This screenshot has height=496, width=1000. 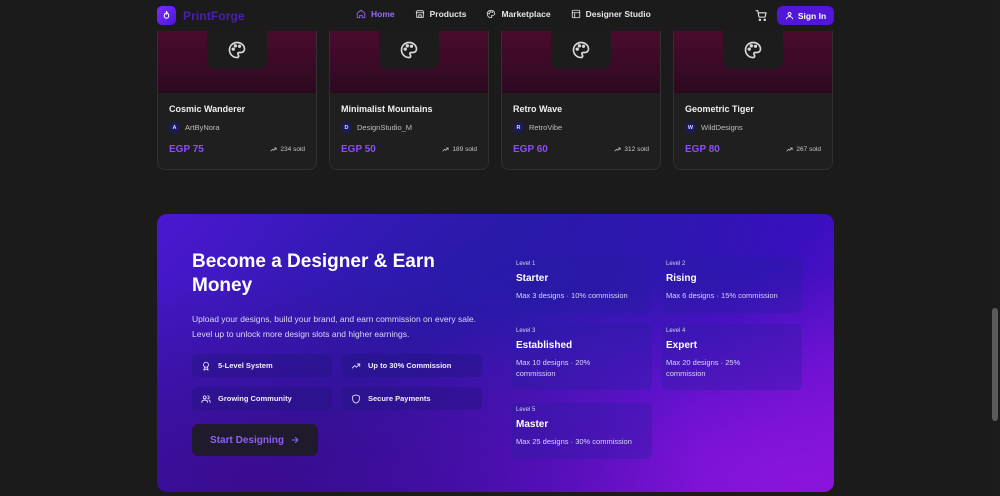 What do you see at coordinates (207, 109) in the screenshot?
I see `product-title: Cosmic Wanderer` at bounding box center [207, 109].